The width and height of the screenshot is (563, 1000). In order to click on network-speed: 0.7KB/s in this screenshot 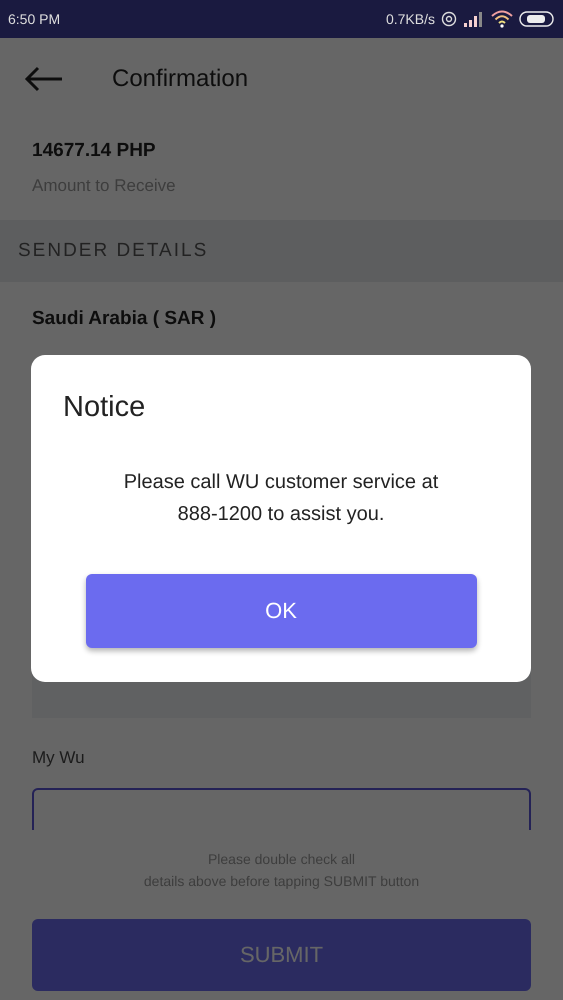, I will do `click(410, 19)`.